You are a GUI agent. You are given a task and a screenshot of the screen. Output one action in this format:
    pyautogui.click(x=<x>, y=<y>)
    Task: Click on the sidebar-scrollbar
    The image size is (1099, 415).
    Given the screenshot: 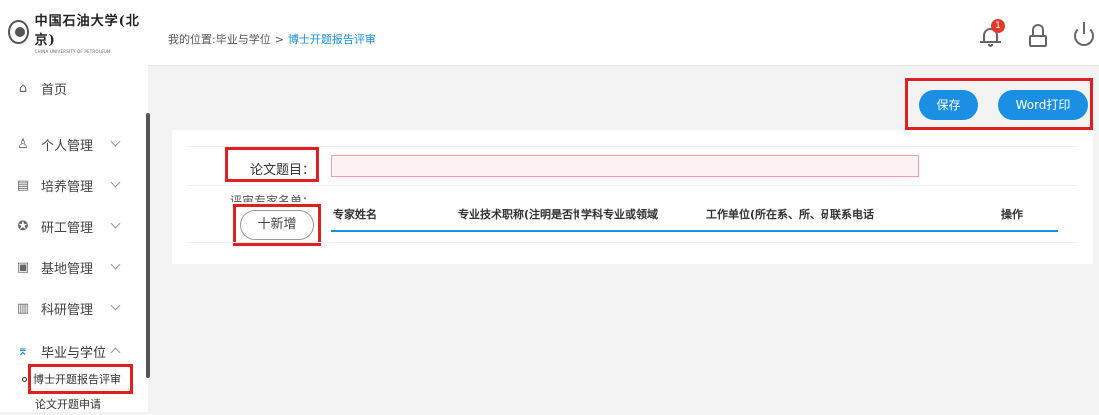 What is the action you would take?
    pyautogui.click(x=148, y=245)
    